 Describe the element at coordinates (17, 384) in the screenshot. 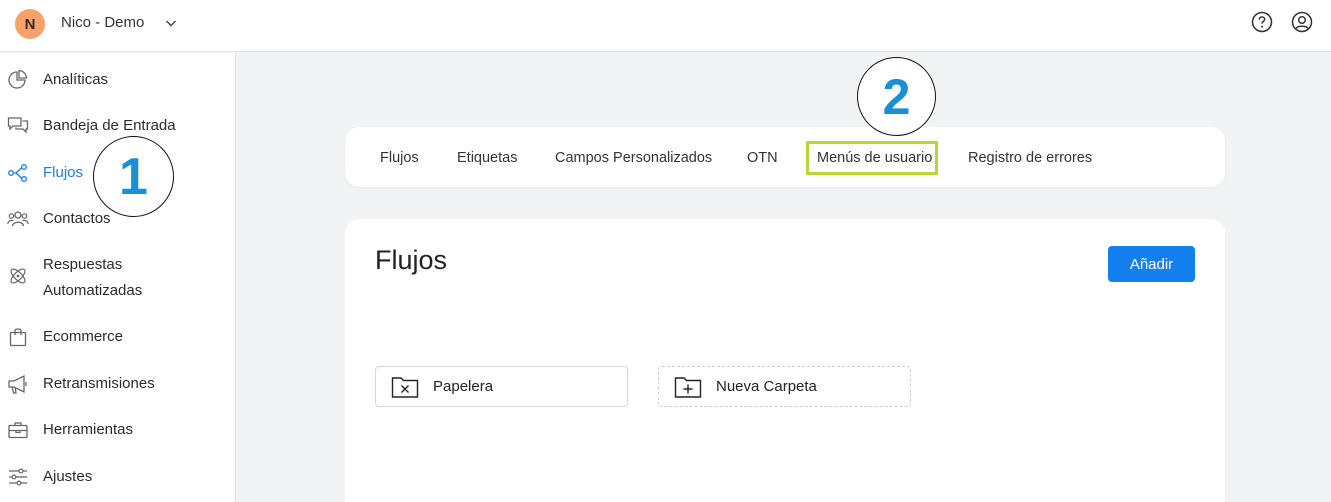

I see `megaphone-icon` at that location.